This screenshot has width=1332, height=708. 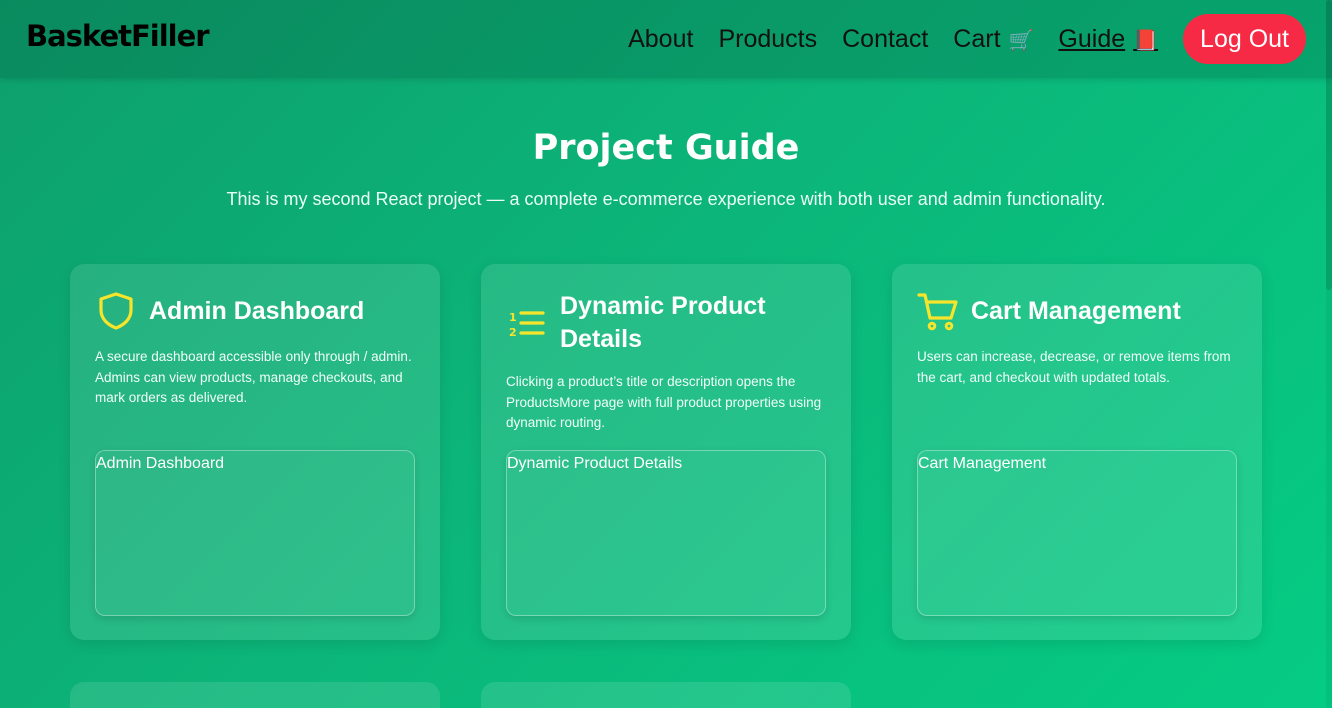 What do you see at coordinates (160, 463) in the screenshot?
I see `card-image-alt: Admin Dashboard` at bounding box center [160, 463].